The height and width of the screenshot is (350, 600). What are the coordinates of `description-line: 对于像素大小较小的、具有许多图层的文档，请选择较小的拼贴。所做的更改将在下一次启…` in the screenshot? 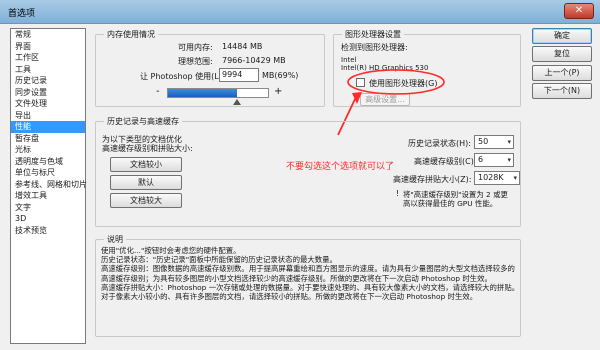 It's located at (289, 296).